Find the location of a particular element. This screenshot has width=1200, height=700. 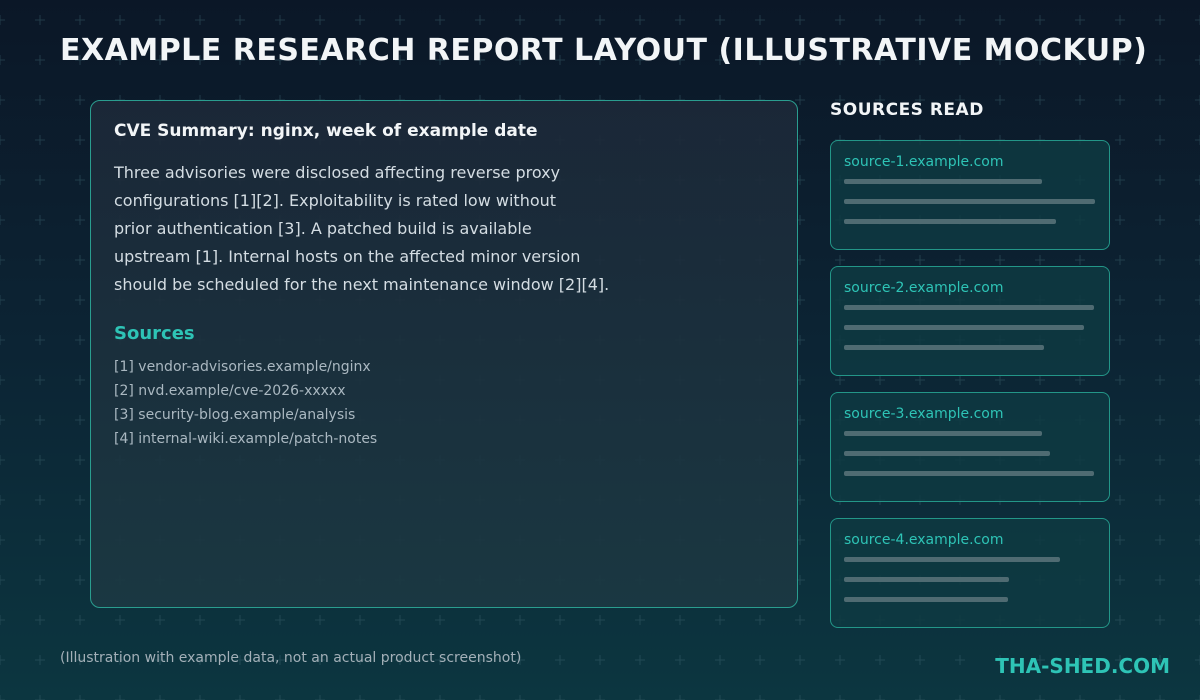

report-heading: CVE Summary: nginx, week of example date is located at coordinates (326, 131).